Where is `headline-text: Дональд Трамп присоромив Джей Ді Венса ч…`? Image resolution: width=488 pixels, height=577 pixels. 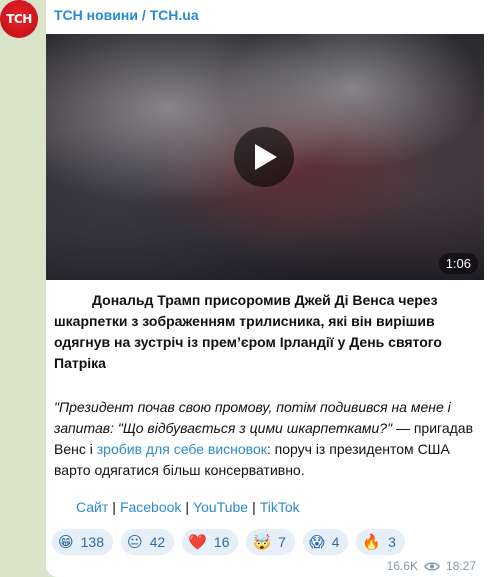 headline-text: Дональд Трамп присоромив Джей Ді Венса ч… is located at coordinates (248, 331).